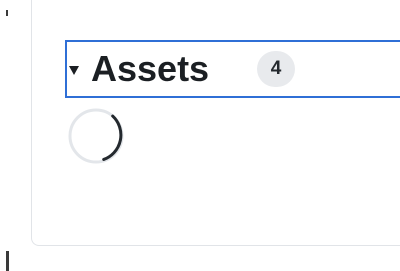  What do you see at coordinates (74, 70) in the screenshot?
I see `disclosure-triangle-down-icon` at bounding box center [74, 70].